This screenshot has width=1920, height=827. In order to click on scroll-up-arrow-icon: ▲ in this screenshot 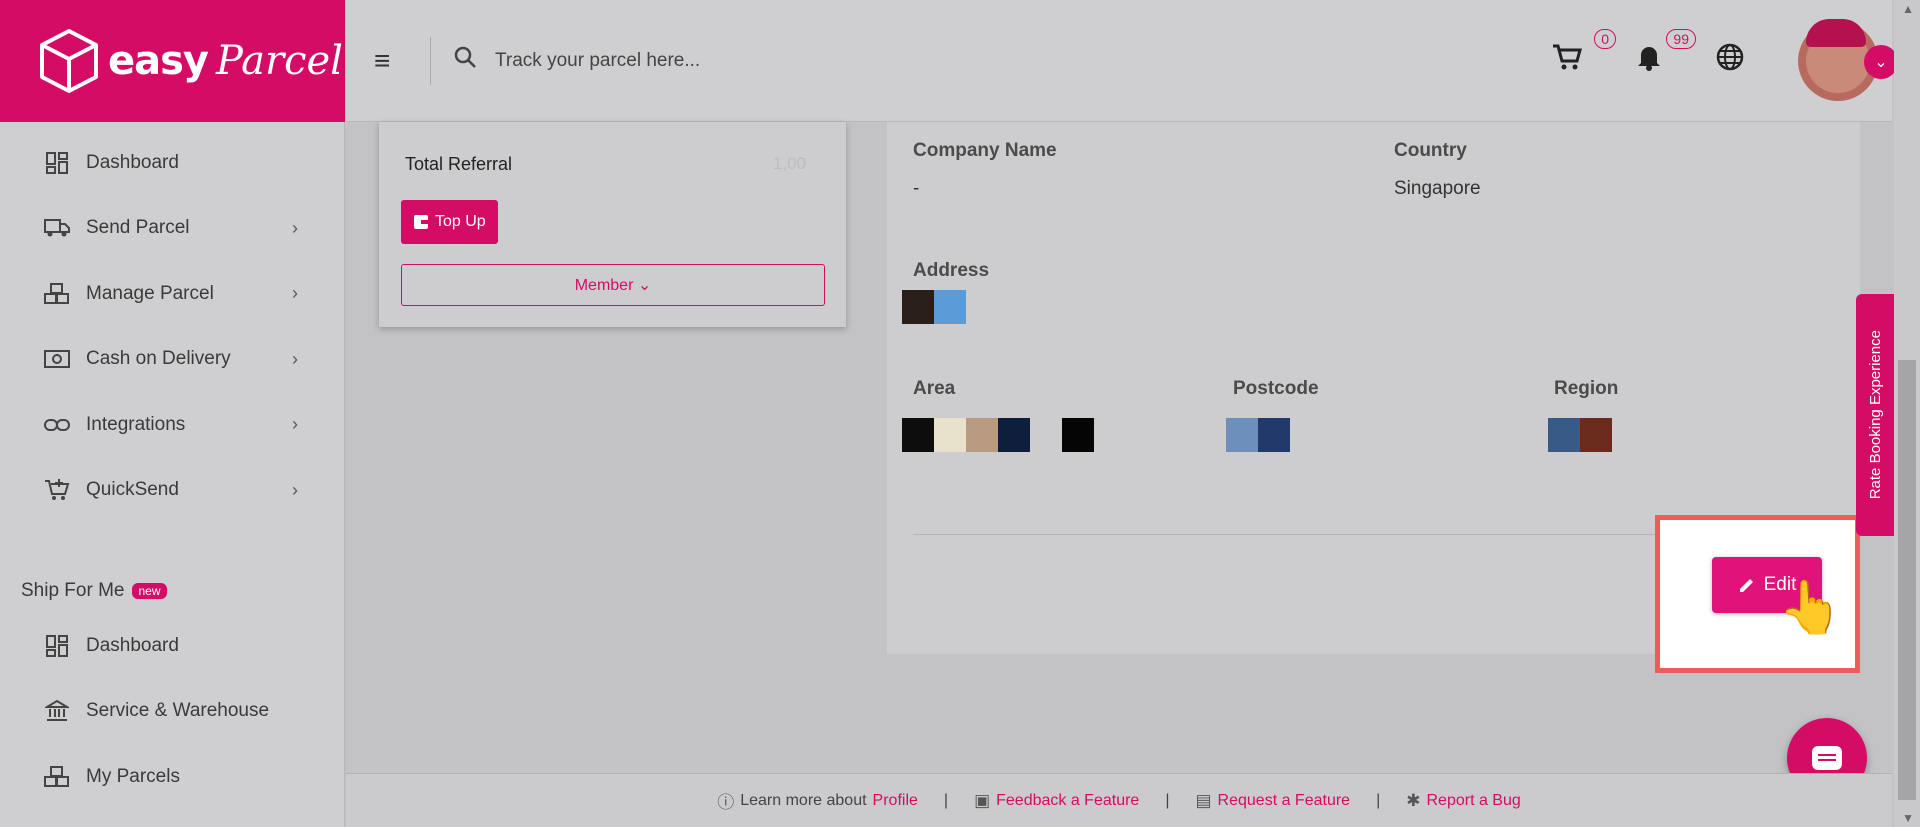, I will do `click(1908, 9)`.